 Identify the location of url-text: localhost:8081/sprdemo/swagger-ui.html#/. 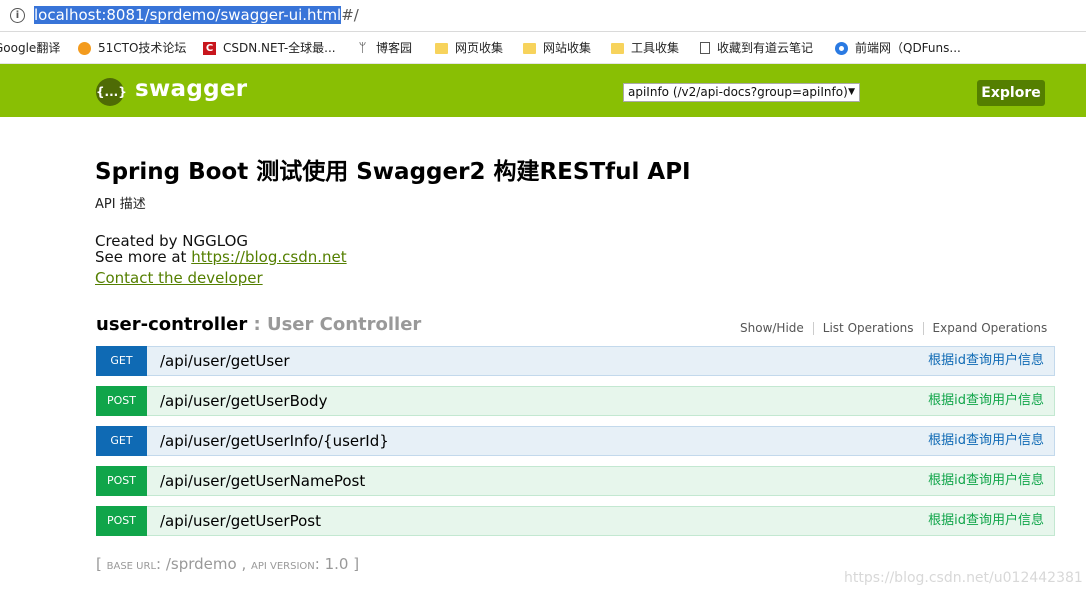
(196, 15).